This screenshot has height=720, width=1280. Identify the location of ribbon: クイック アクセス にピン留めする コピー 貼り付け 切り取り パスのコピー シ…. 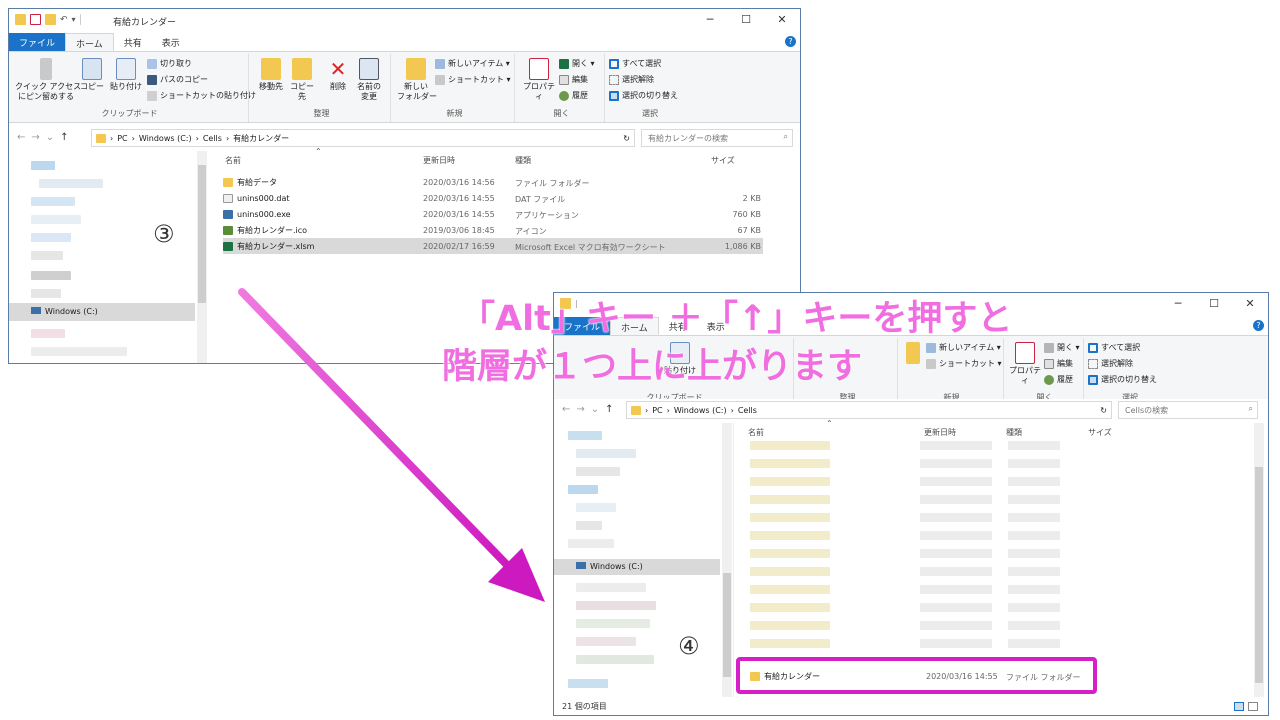
(404, 87).